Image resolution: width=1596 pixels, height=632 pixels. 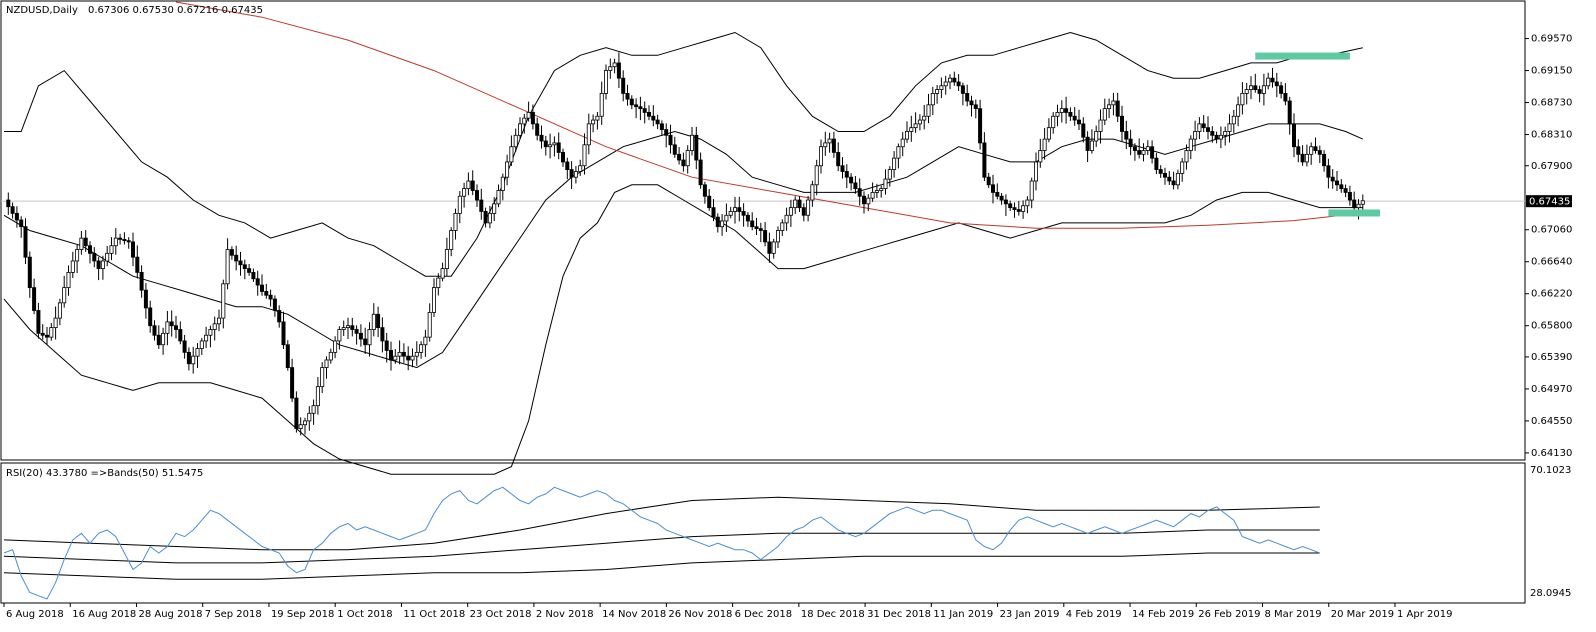 What do you see at coordinates (1551, 230) in the screenshot?
I see `y-tick-label: 0.67060` at bounding box center [1551, 230].